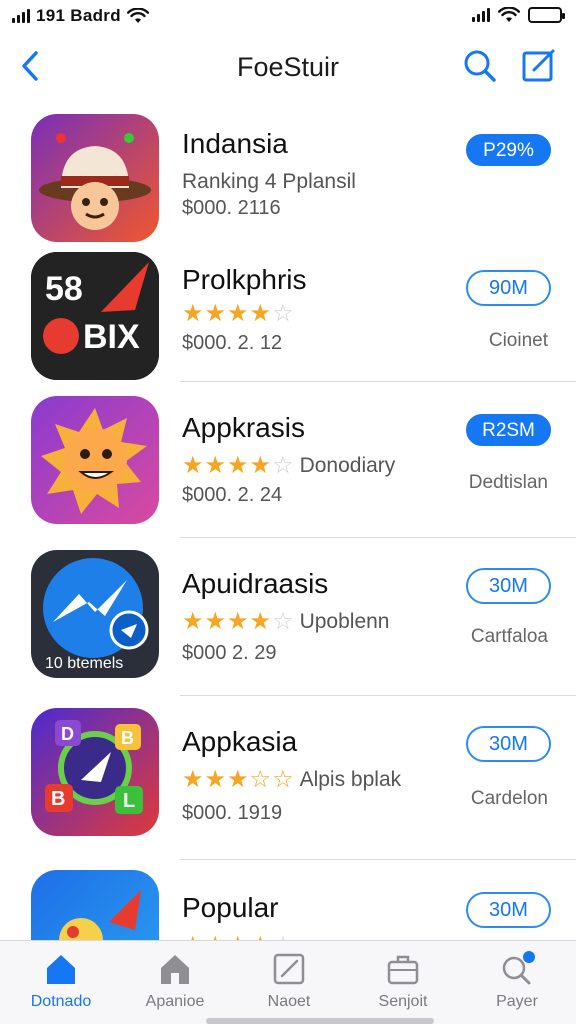 This screenshot has width=576, height=1024. I want to click on app-subtitle: Ranking 4 Pplansil, so click(269, 182).